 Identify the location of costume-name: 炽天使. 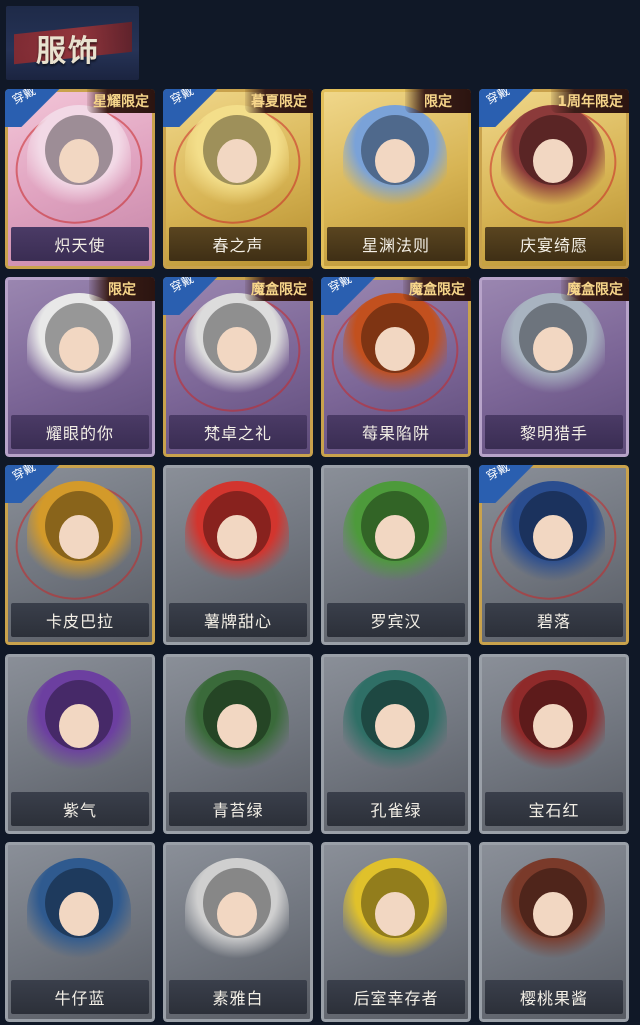
(80, 245).